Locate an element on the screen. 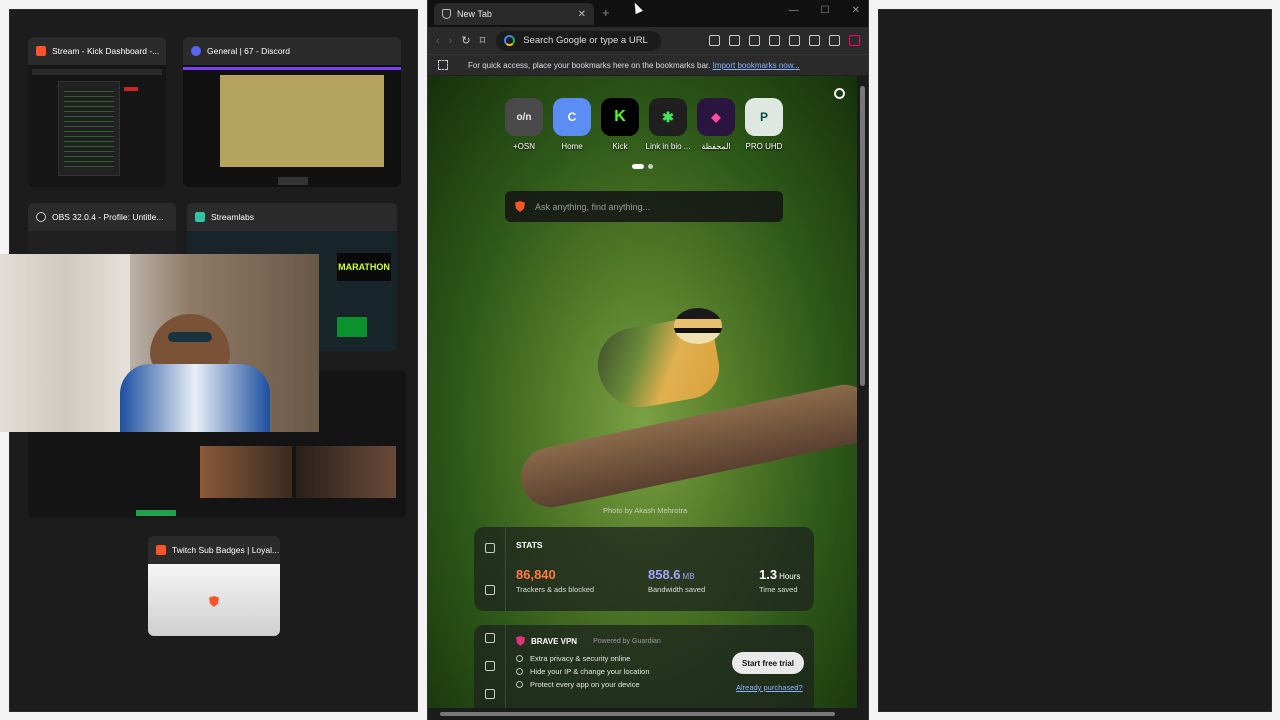  menu-icon is located at coordinates (854, 40).